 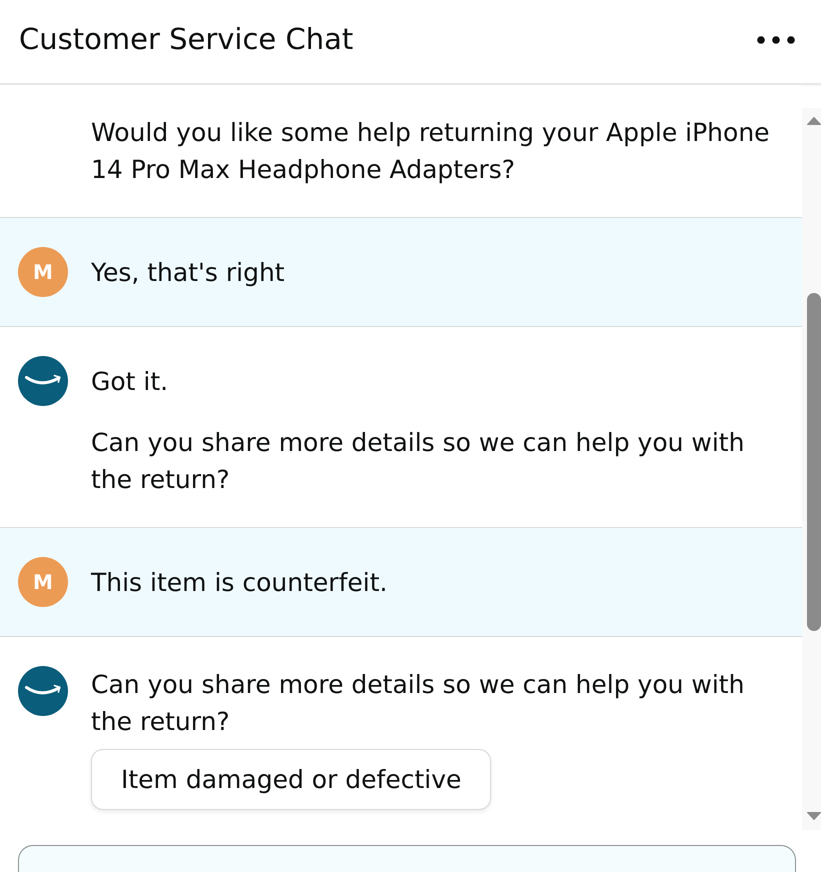 What do you see at coordinates (239, 582) in the screenshot?
I see `message-text: This item is counterfeit.` at bounding box center [239, 582].